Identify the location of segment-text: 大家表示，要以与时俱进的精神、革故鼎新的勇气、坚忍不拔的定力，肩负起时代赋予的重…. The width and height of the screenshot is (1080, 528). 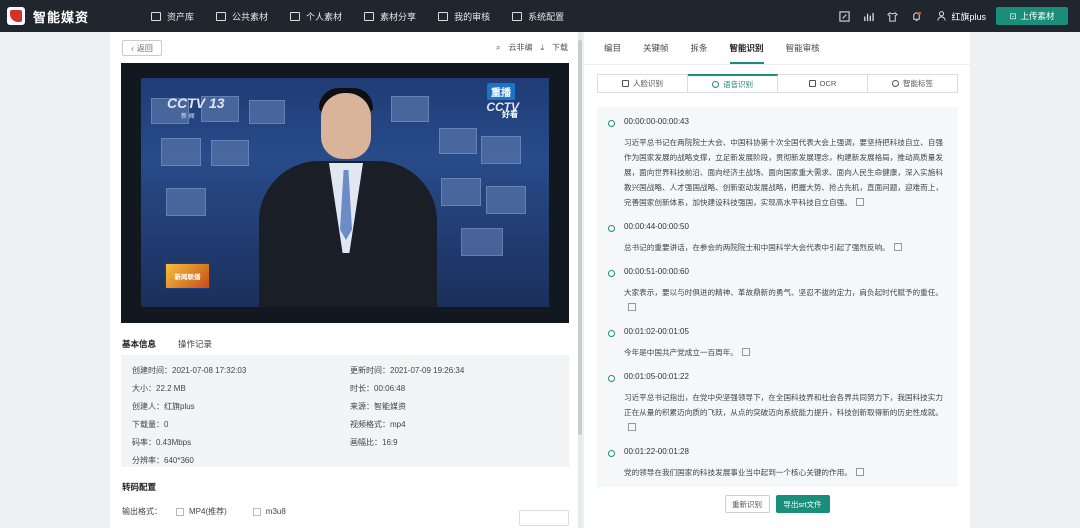
(783, 292).